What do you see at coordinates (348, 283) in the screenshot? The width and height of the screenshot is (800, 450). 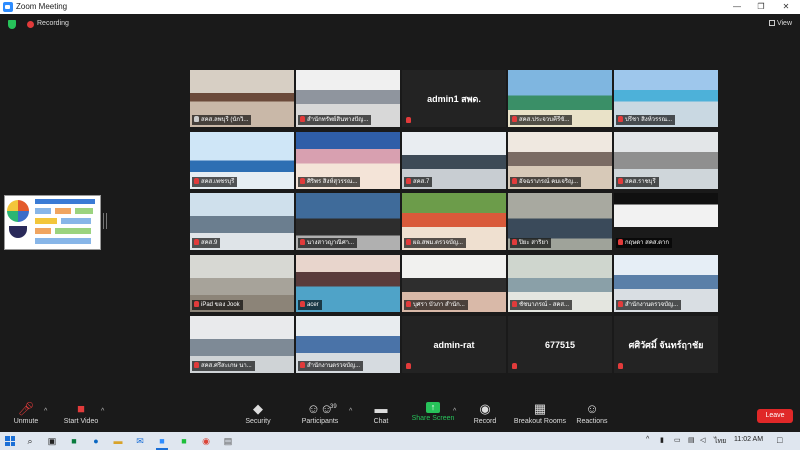 I see `participant-tile: acer` at bounding box center [348, 283].